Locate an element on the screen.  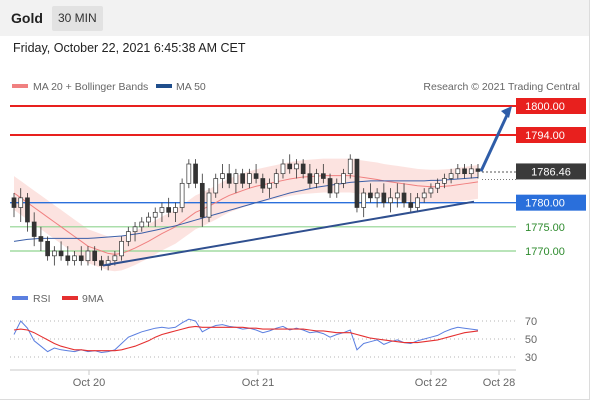
x-tick-label: Oct 28 is located at coordinates (499, 383).